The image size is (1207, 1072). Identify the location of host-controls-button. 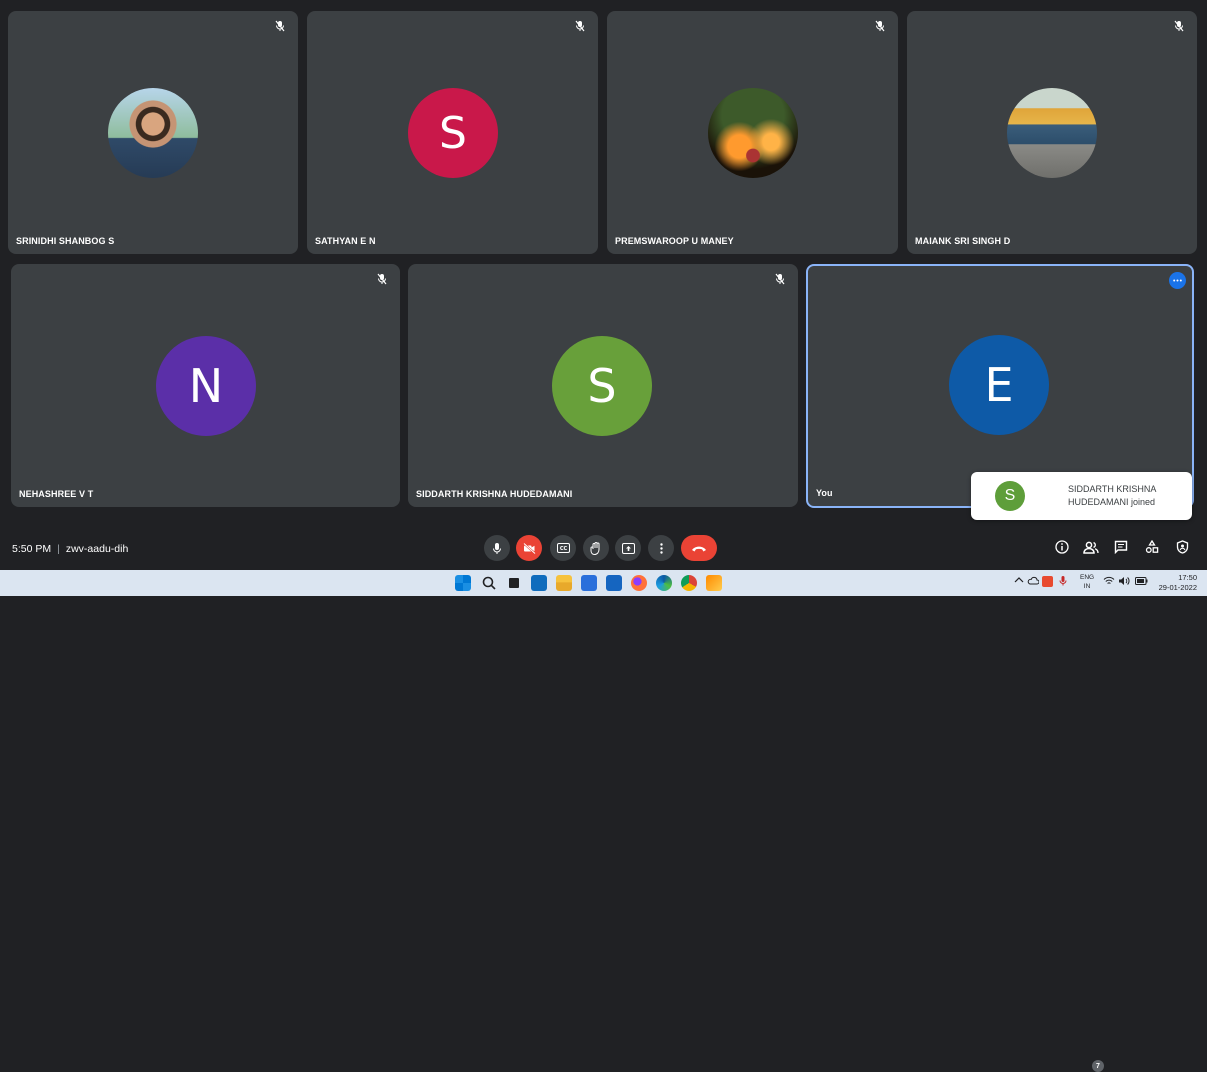
(1182, 547).